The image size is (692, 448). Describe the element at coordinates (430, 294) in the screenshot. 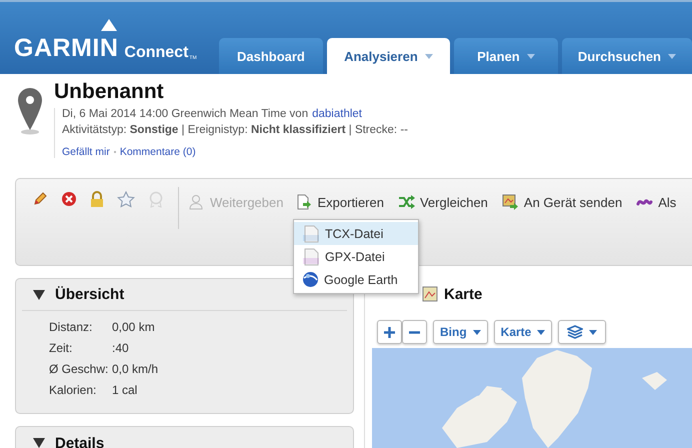

I see `map-icon` at that location.